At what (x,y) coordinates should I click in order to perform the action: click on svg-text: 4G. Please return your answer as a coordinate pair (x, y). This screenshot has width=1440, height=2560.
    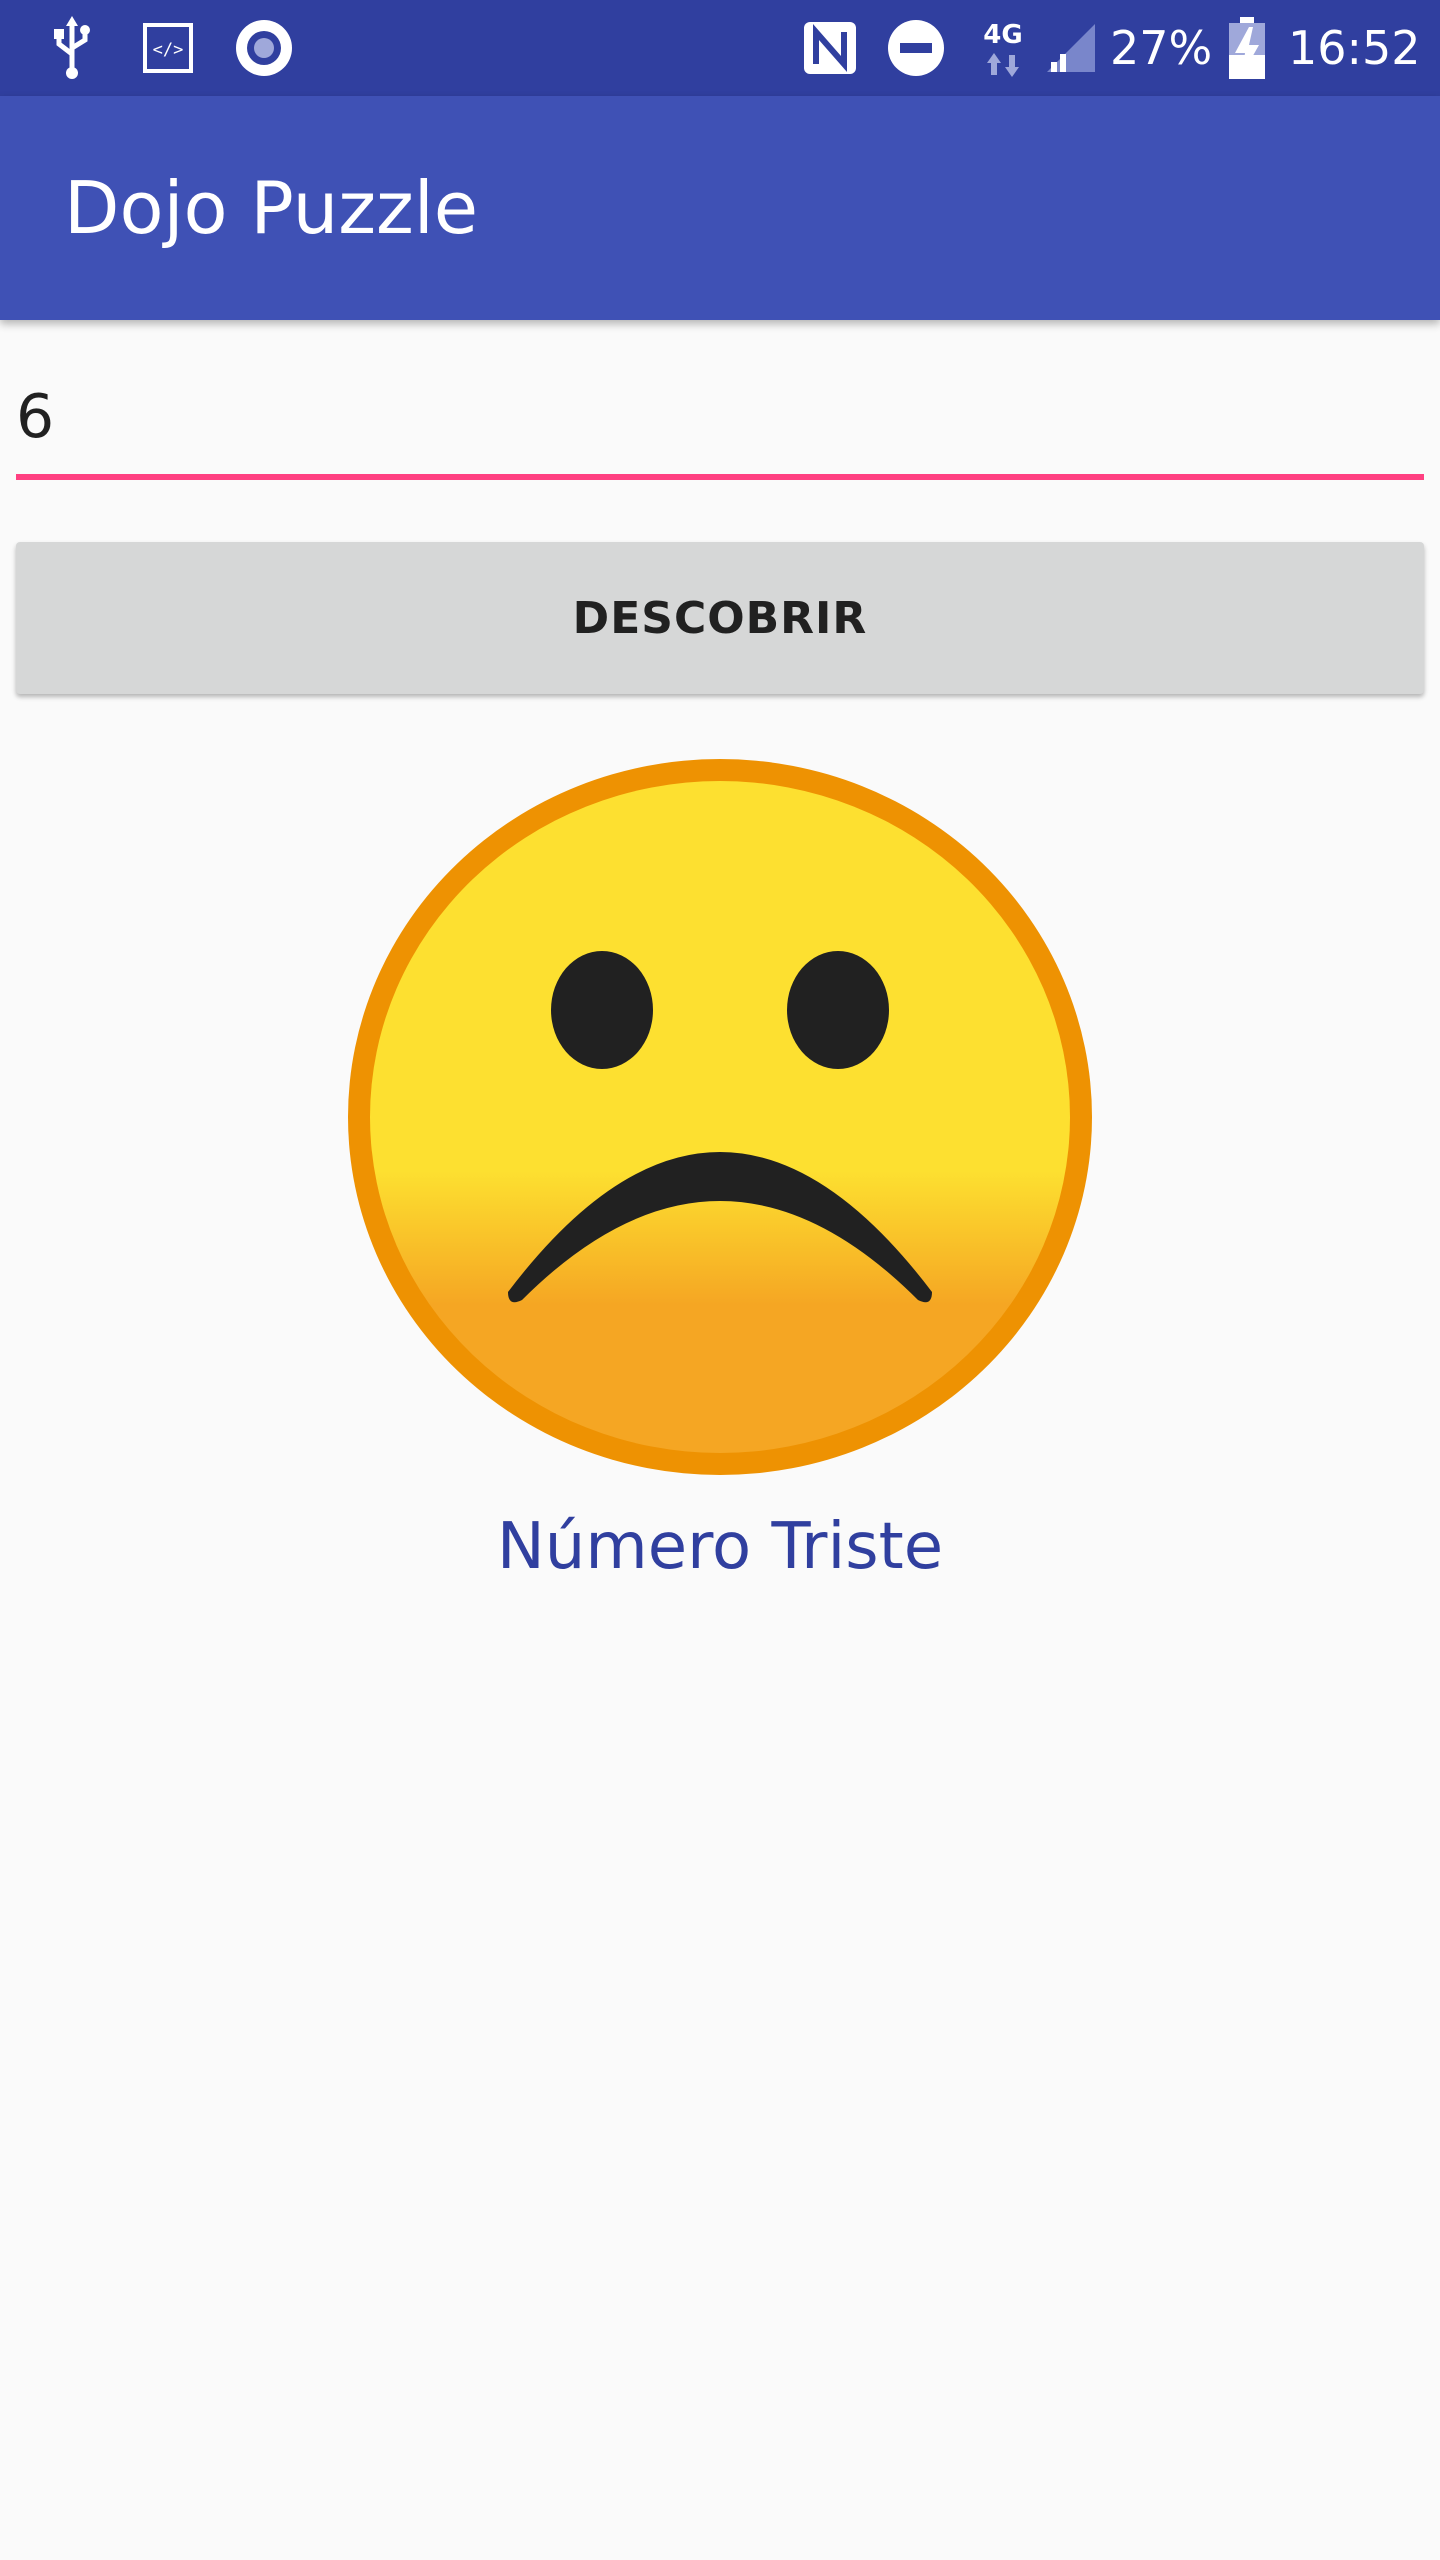
    Looking at the image, I should click on (1002, 35).